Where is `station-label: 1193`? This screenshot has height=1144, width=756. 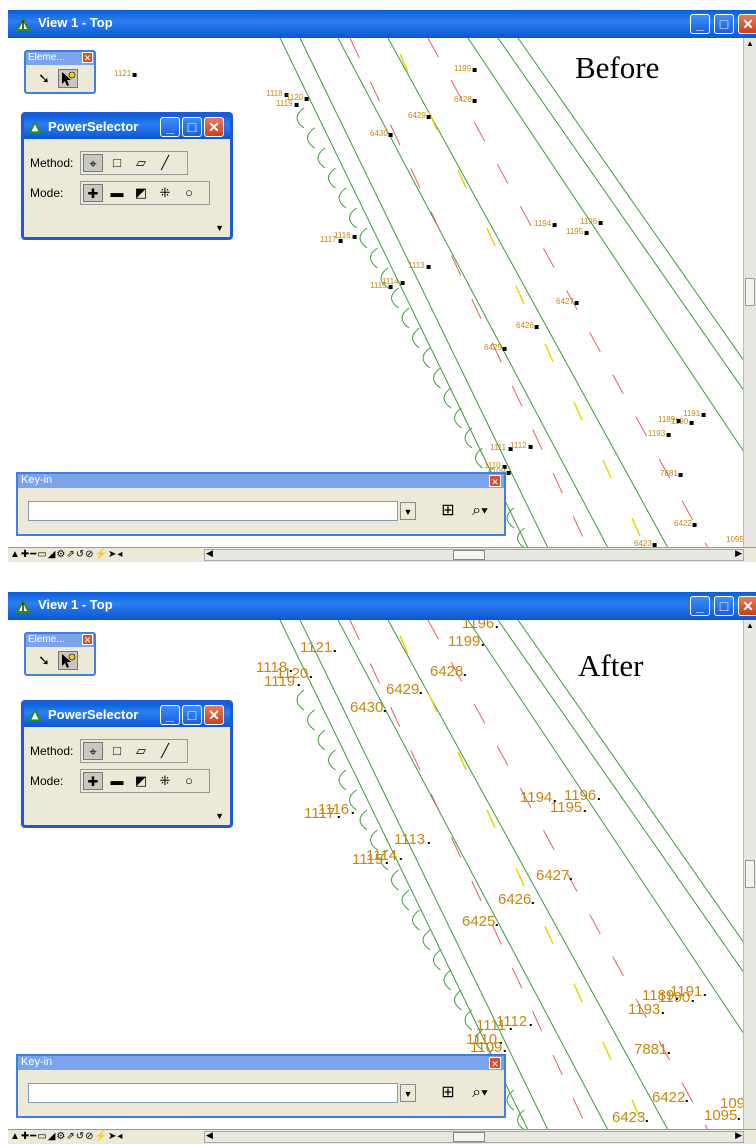 station-label: 1193 is located at coordinates (657, 433).